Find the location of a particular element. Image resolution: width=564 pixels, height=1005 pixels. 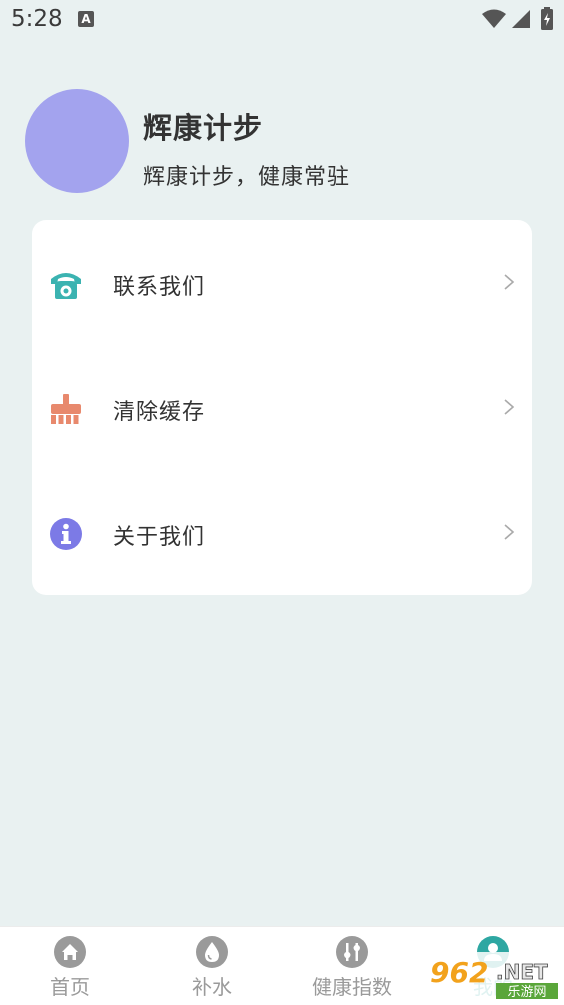

watermark-suffix: .NET is located at coordinates (522, 972).